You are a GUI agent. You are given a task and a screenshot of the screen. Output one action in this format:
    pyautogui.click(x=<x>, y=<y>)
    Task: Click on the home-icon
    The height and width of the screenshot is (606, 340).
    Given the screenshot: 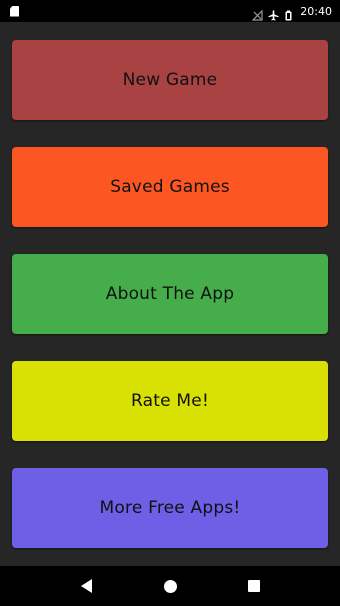 What is the action you would take?
    pyautogui.click(x=170, y=586)
    